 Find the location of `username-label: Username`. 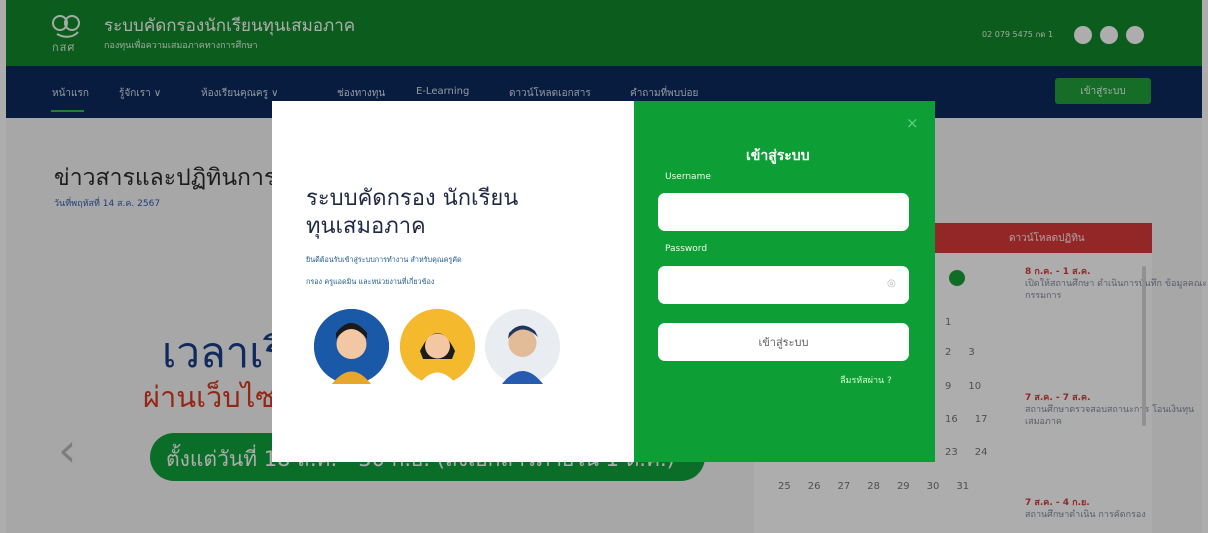

username-label: Username is located at coordinates (688, 177).